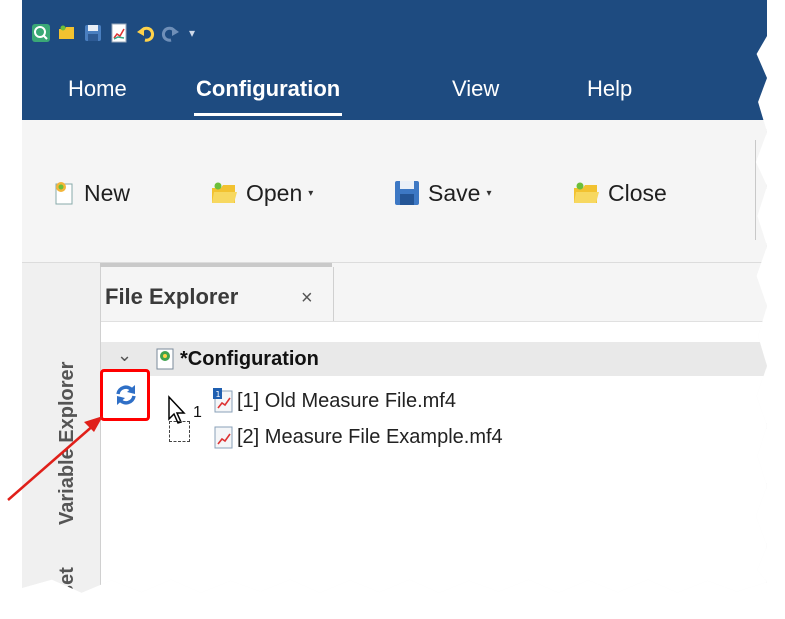 The width and height of the screenshot is (785, 619). Describe the element at coordinates (107, 192) in the screenshot. I see `new-button-label: New` at that location.